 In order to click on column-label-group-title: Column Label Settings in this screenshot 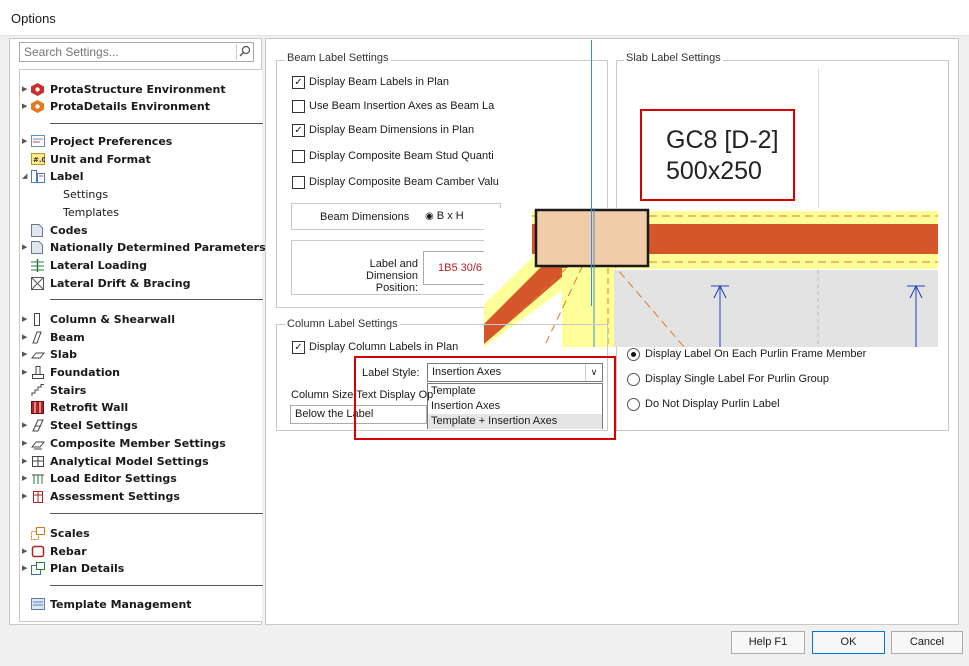, I will do `click(342, 324)`.